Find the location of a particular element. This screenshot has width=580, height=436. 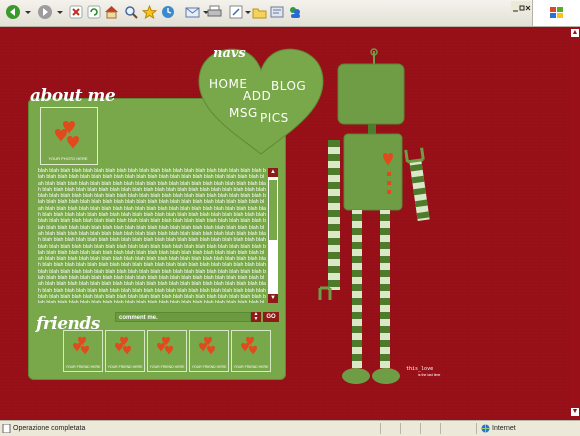

nav-blog-link: BLOG is located at coordinates (288, 86).